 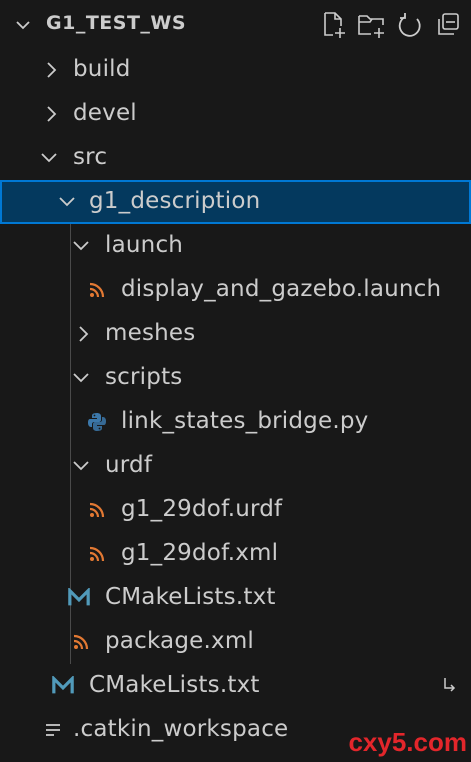 I want to click on tree-item-build: build, so click(x=235, y=70).